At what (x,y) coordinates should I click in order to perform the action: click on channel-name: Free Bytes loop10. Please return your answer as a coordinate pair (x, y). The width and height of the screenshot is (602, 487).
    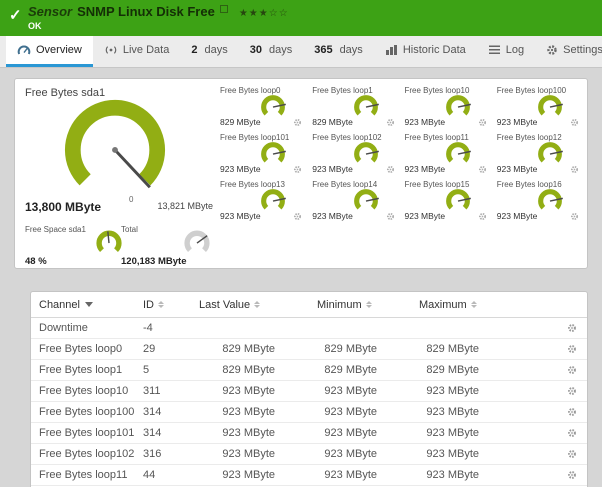
    Looking at the image, I should click on (84, 391).